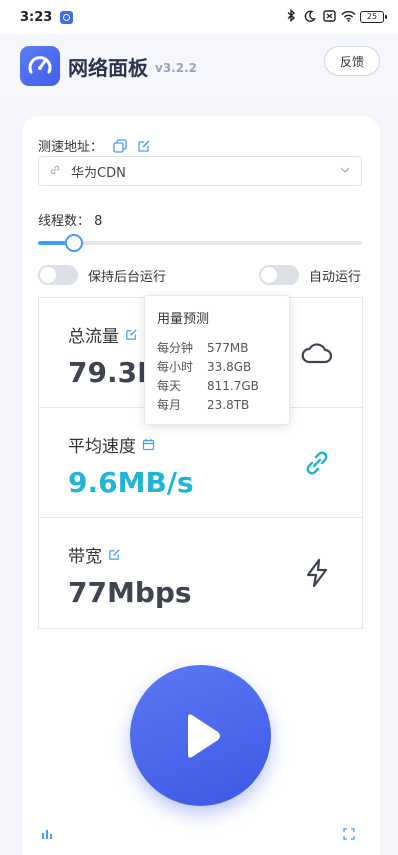 Image resolution: width=398 pixels, height=855 pixels. Describe the element at coordinates (335, 277) in the screenshot. I see `auto-run-label: 自动运行` at that location.